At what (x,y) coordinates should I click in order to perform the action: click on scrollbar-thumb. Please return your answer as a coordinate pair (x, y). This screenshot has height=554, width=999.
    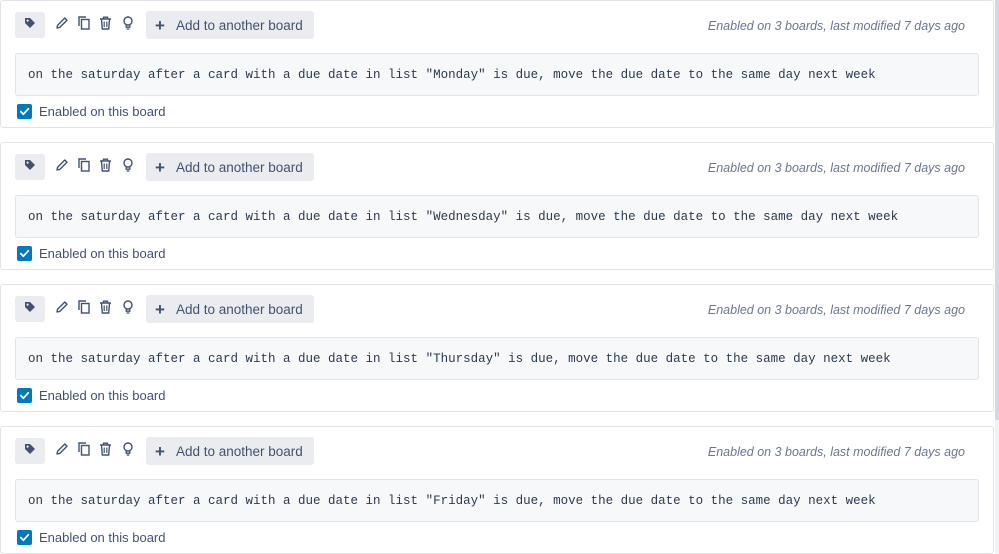
    Looking at the image, I should click on (997, 210).